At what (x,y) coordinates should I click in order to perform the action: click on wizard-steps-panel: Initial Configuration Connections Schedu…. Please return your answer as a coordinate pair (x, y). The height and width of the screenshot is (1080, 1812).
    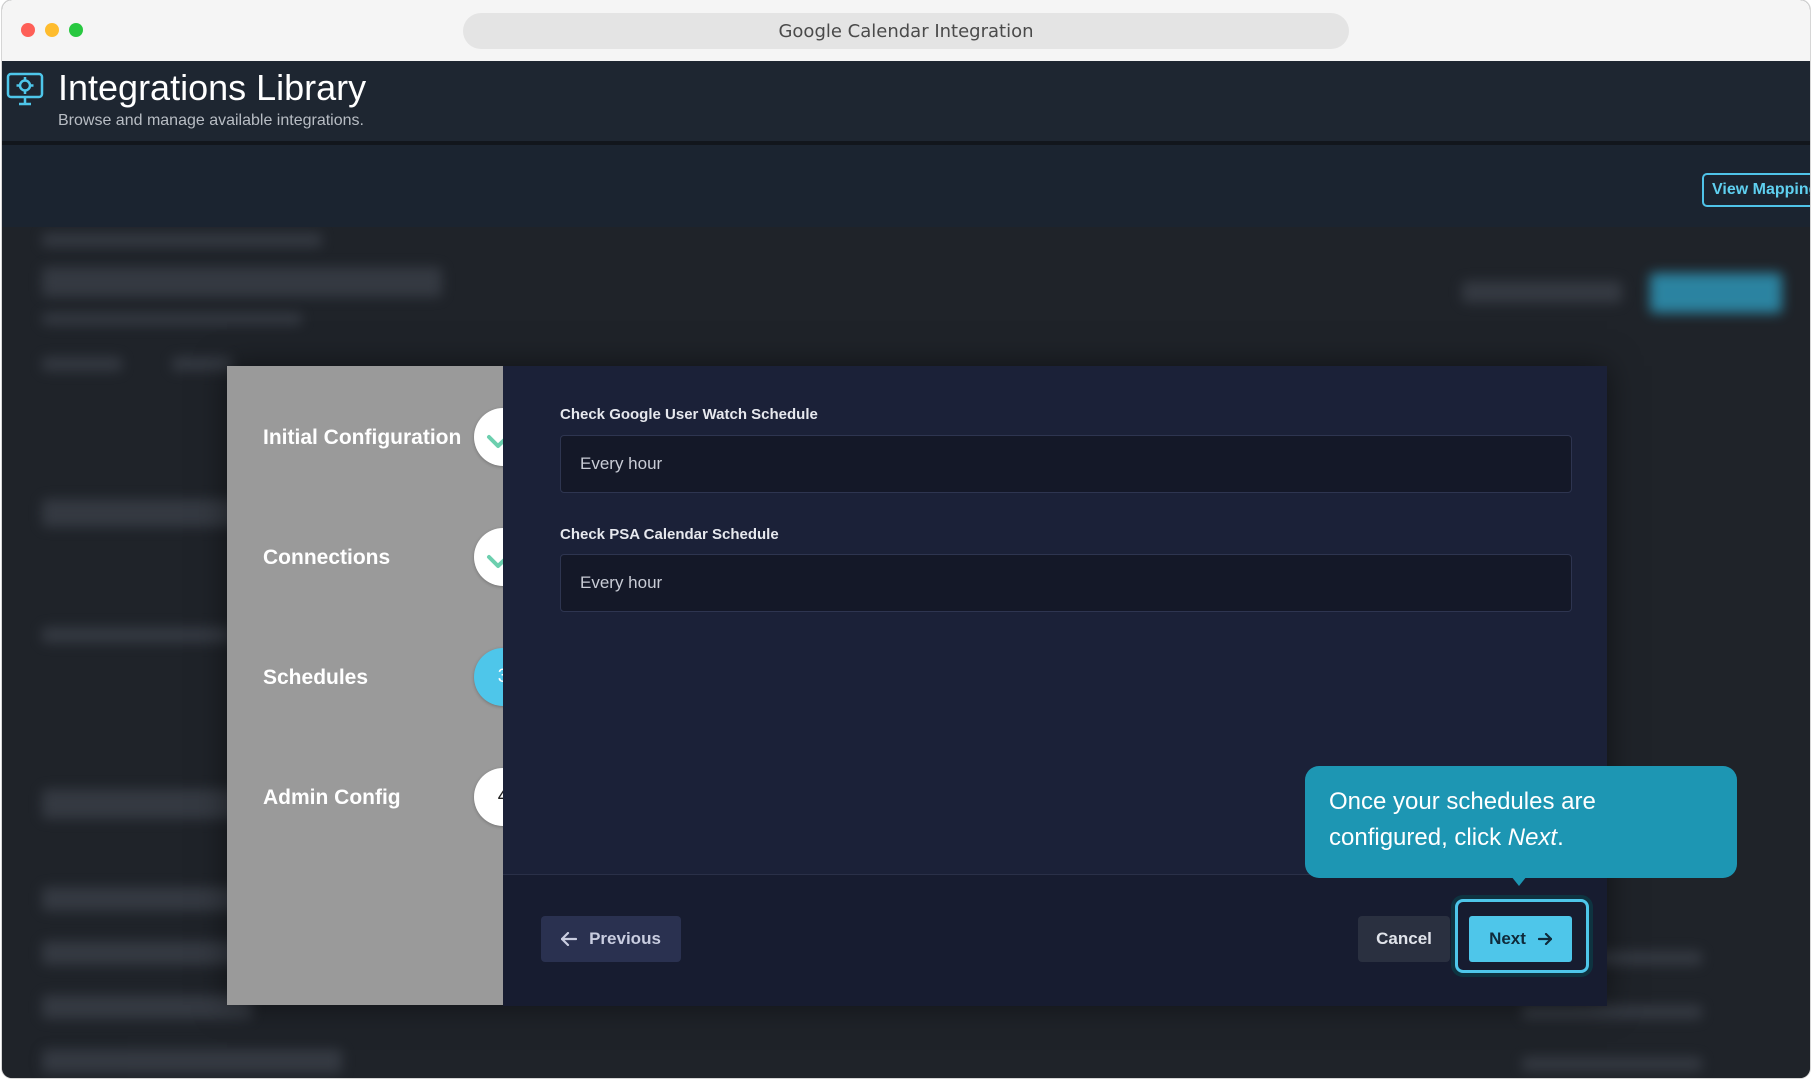
    Looking at the image, I should click on (379, 685).